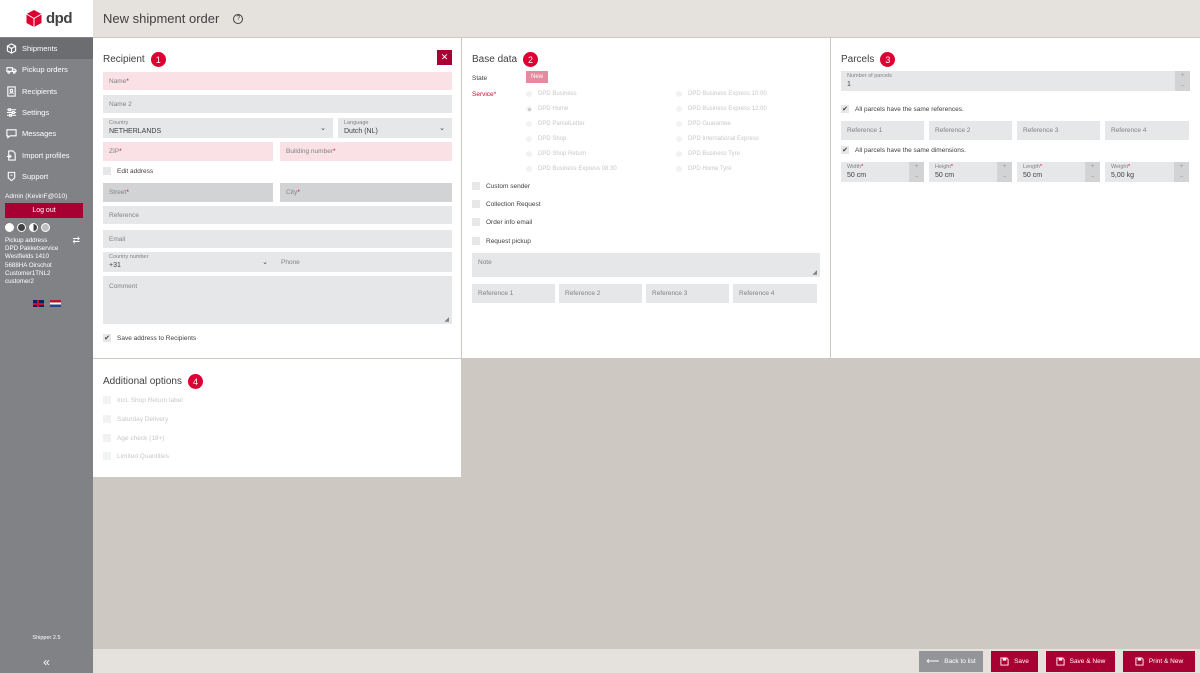 The image size is (1200, 673). Describe the element at coordinates (46, 112) in the screenshot. I see `sidebar-item-settings: Settings` at that location.